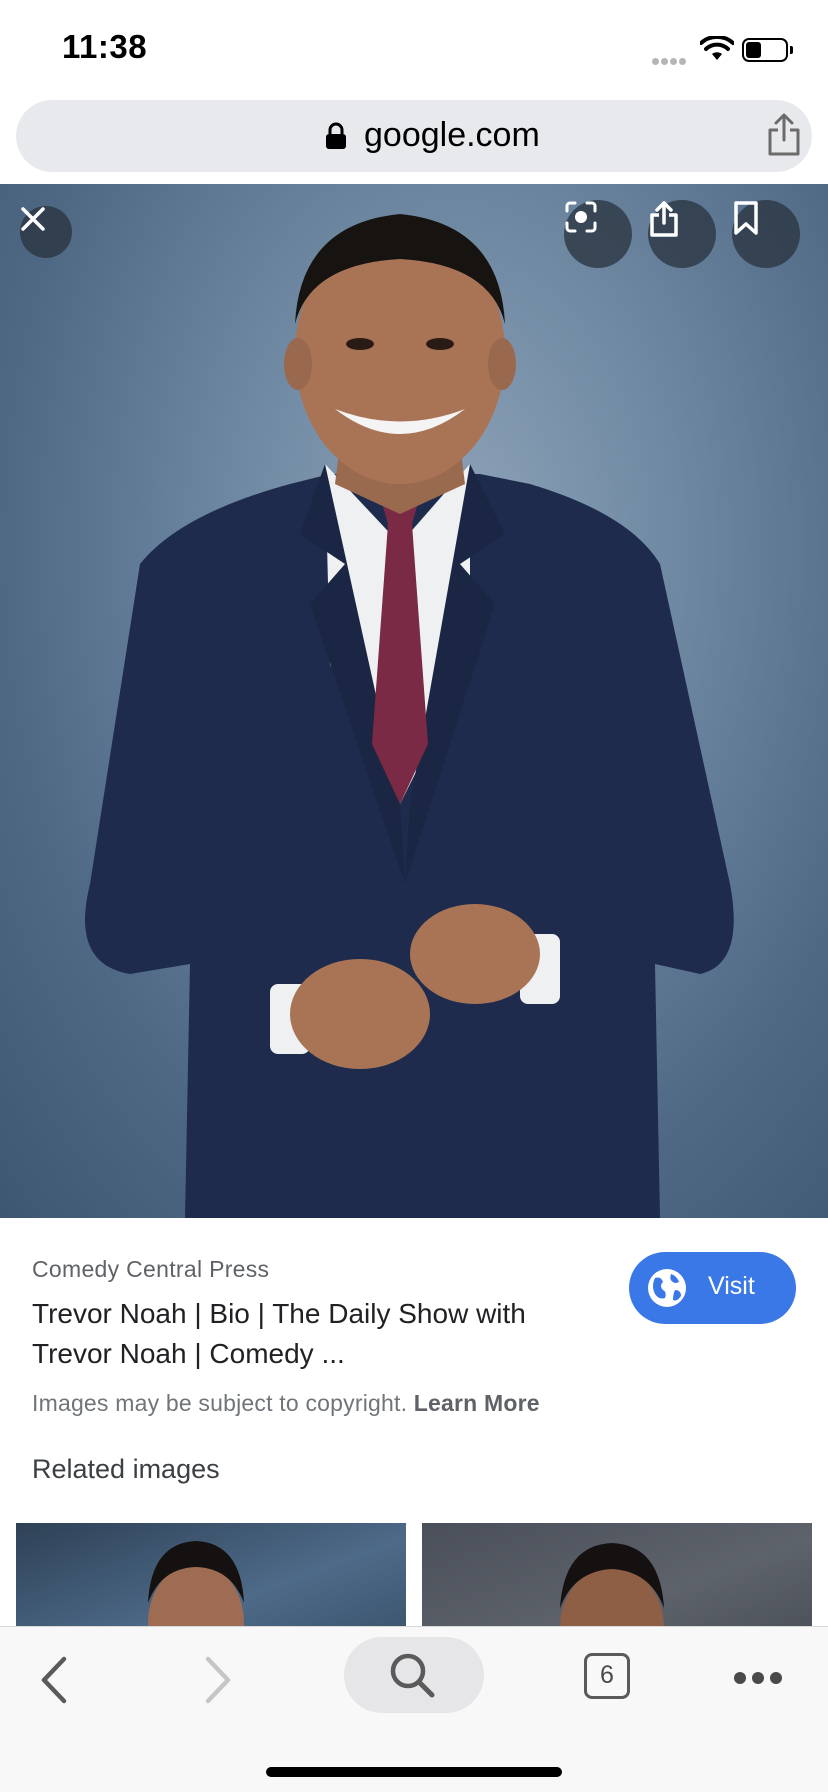 The height and width of the screenshot is (1792, 828). I want to click on address-bar: google.com, so click(414, 136).